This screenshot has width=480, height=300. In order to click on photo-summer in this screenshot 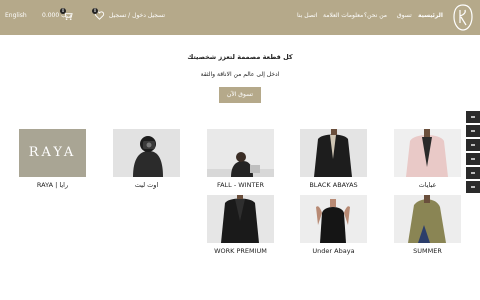, I will do `click(427, 219)`.